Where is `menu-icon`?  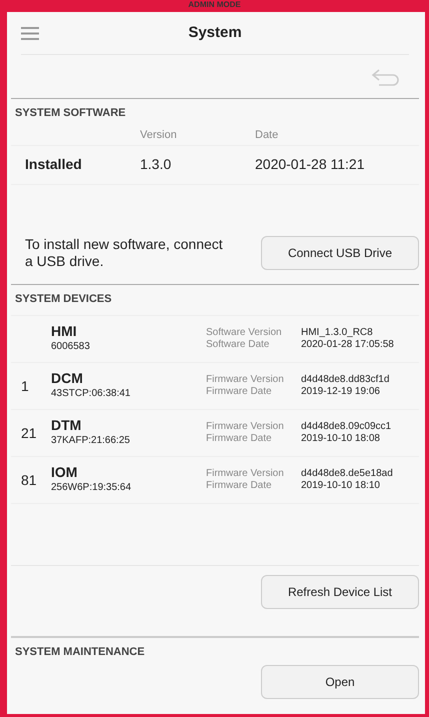 menu-icon is located at coordinates (30, 33).